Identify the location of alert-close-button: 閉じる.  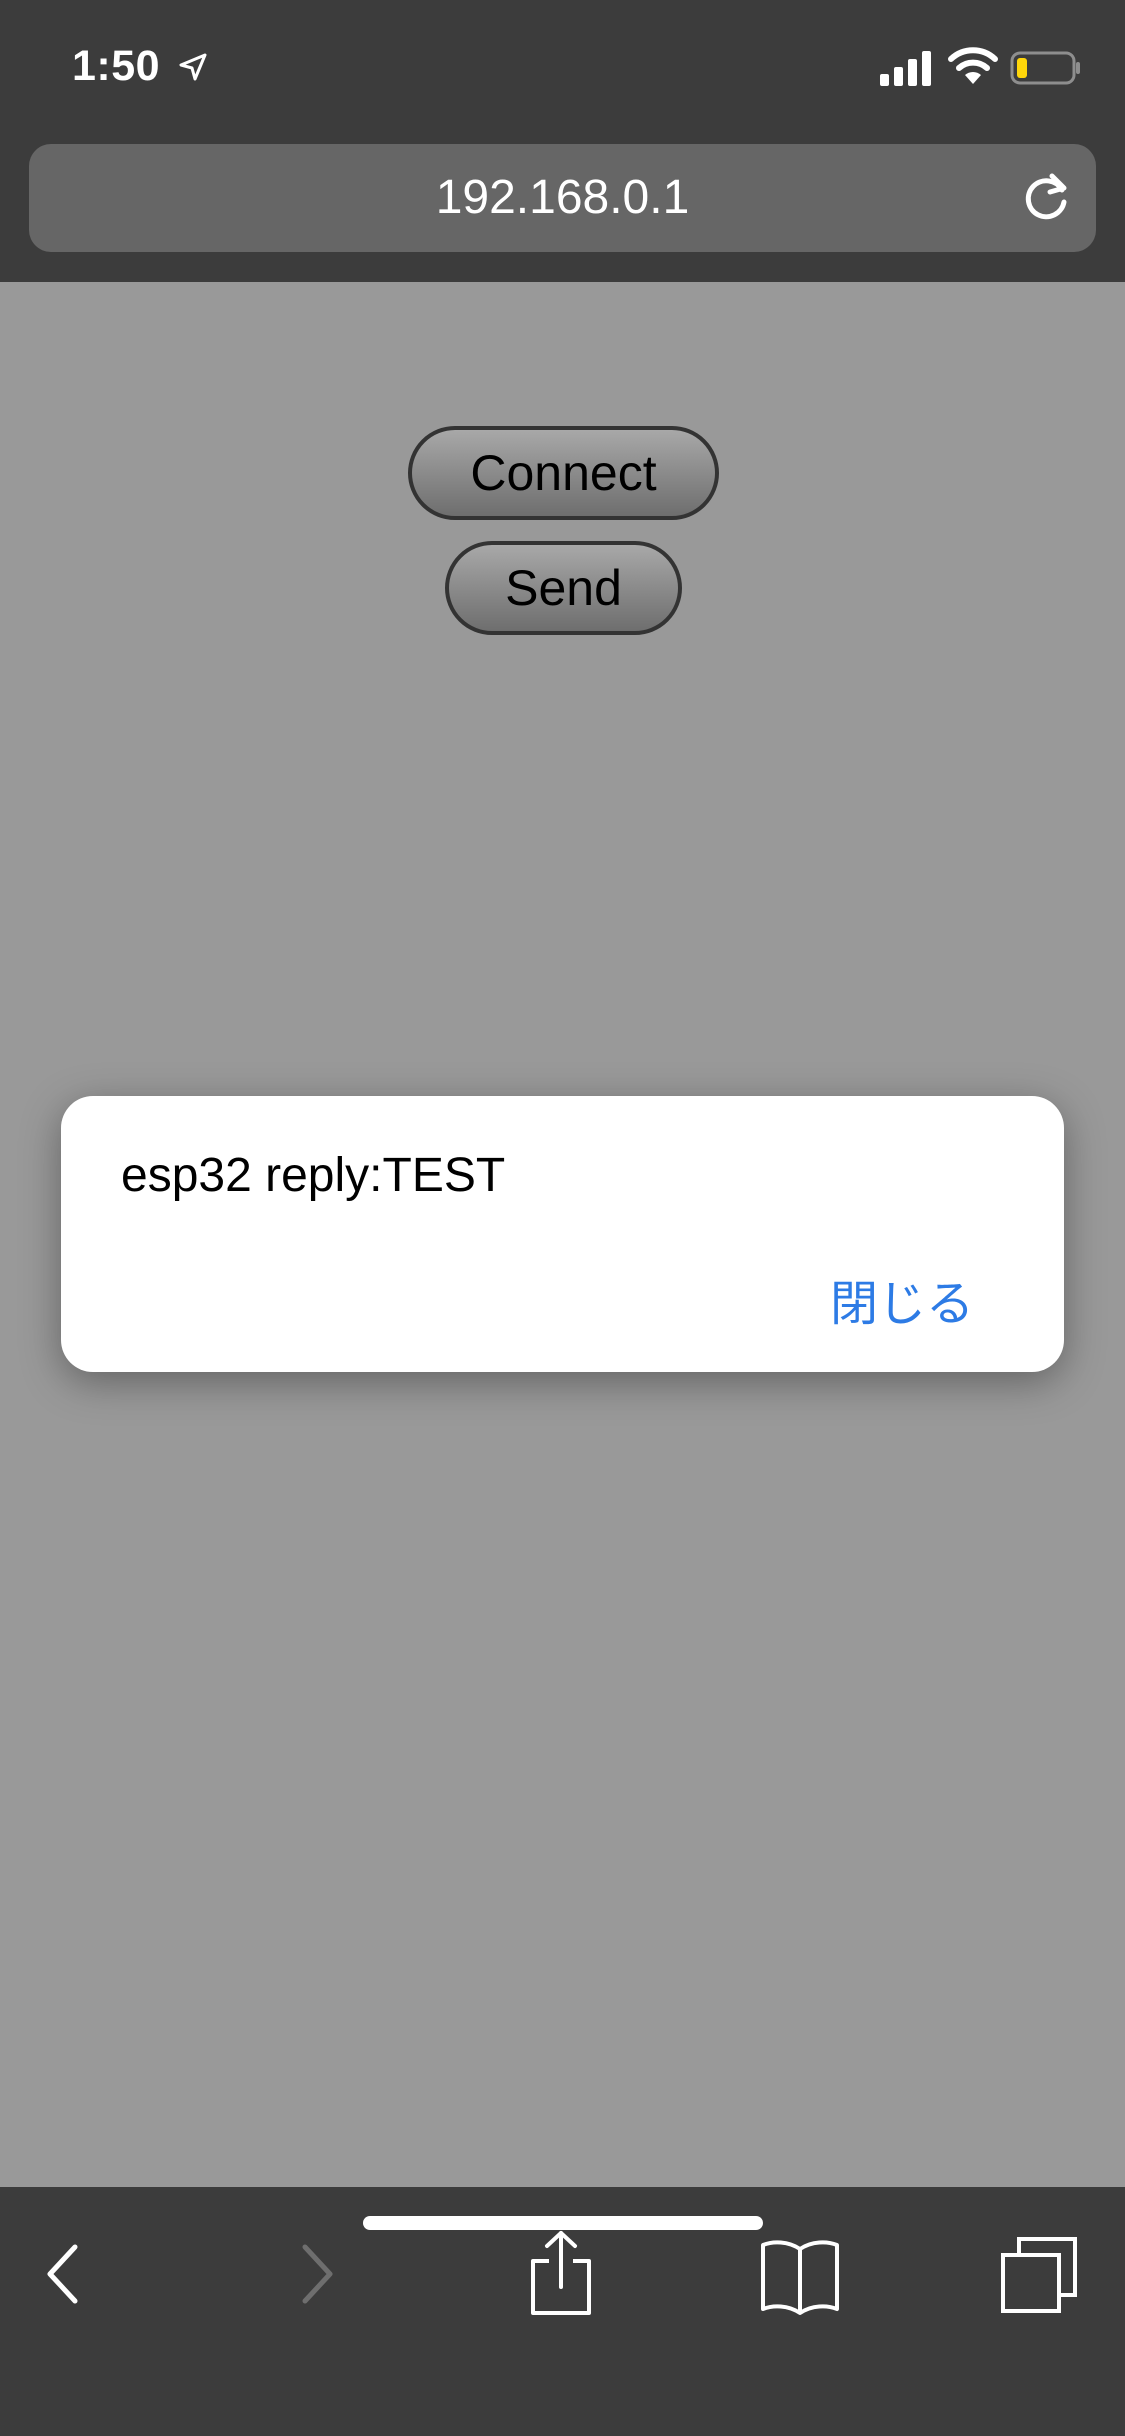
(902, 1299).